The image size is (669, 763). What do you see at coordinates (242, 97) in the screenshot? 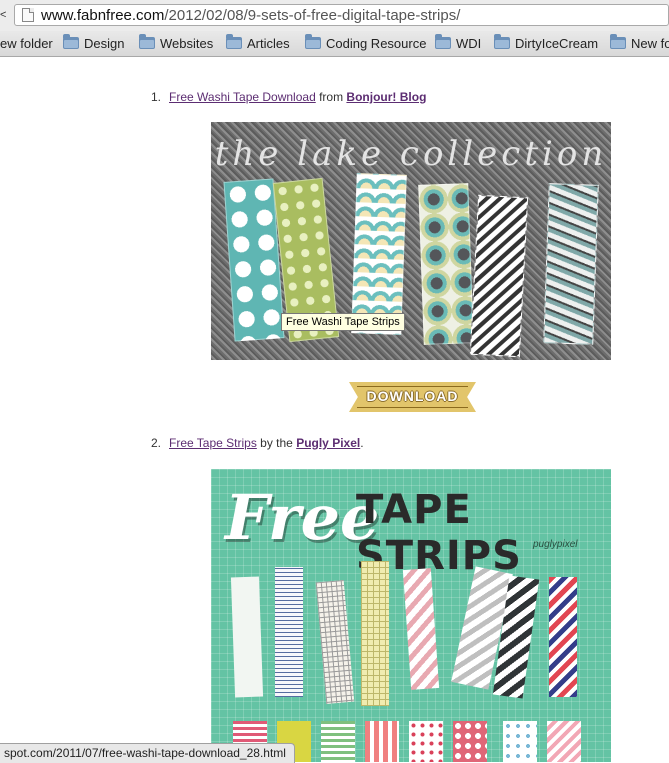
I see `free-washi-tape-download-link: Free Washi Tape Download` at bounding box center [242, 97].